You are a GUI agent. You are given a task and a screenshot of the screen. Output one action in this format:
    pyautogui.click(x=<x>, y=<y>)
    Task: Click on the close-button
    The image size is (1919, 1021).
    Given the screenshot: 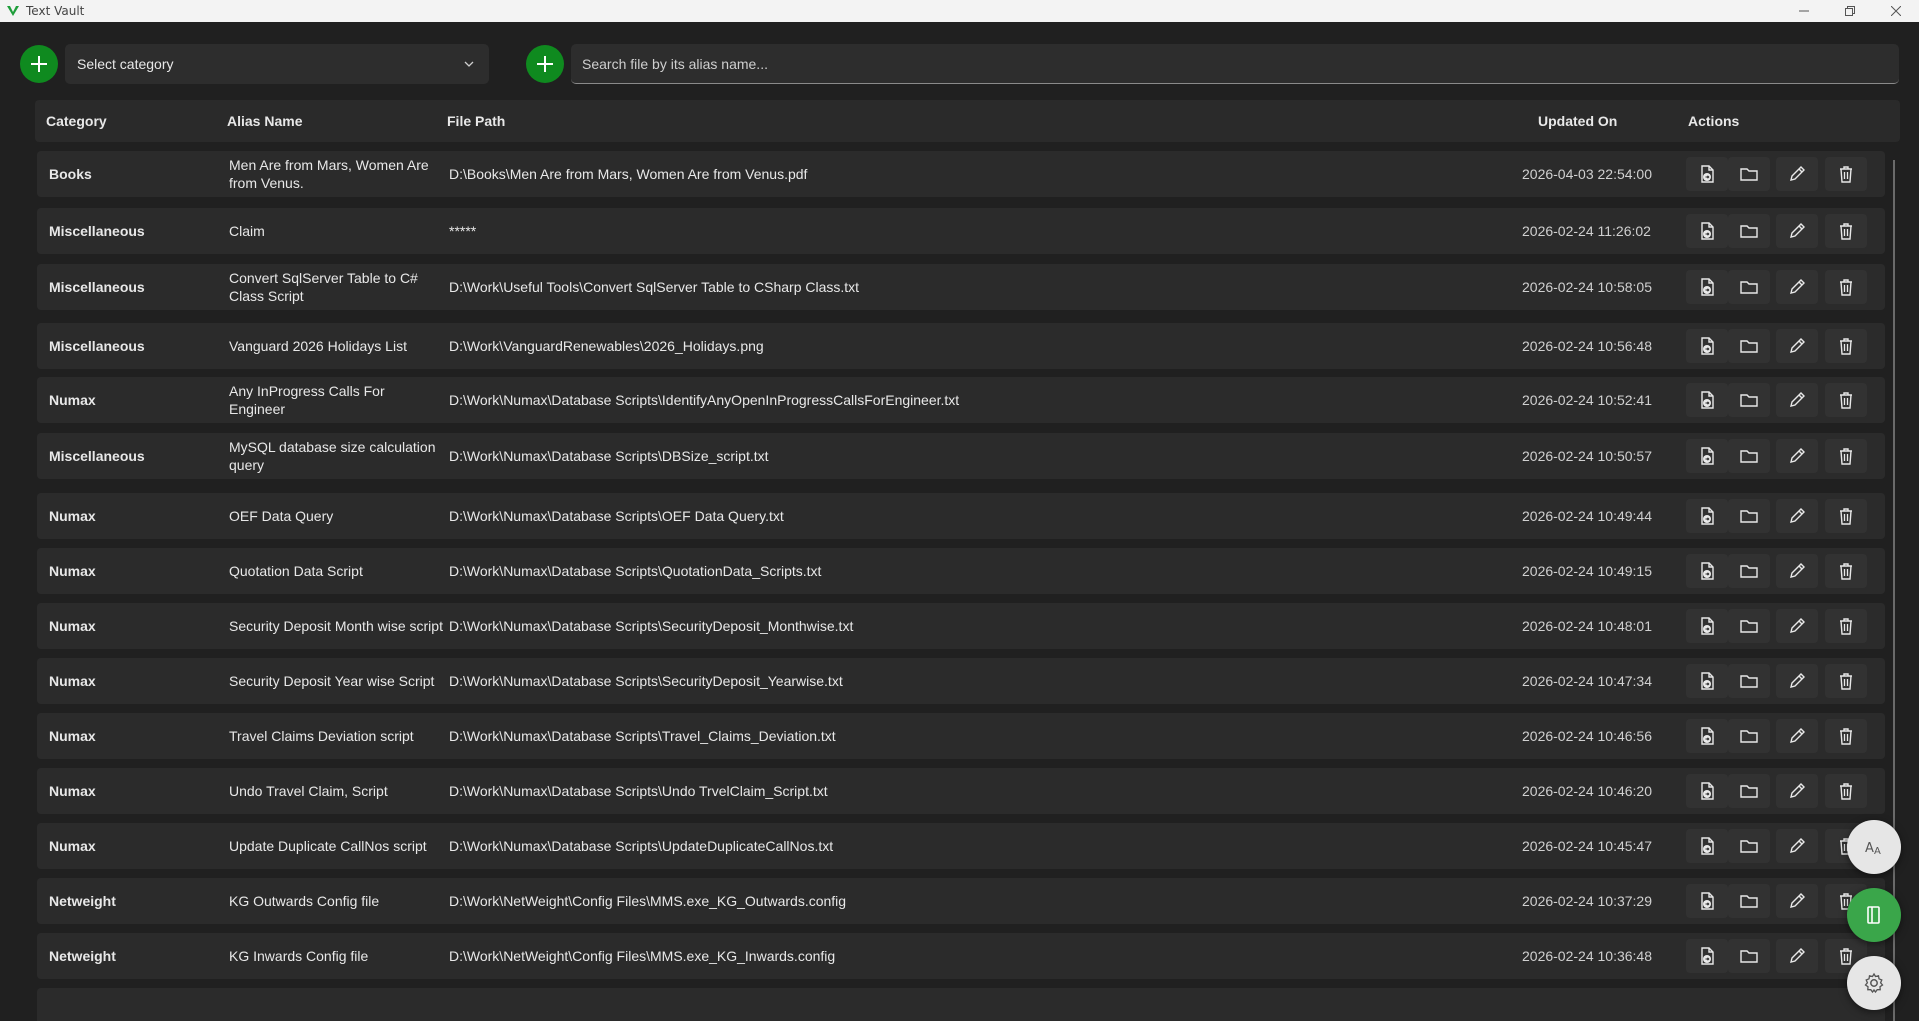 What is the action you would take?
    pyautogui.click(x=1896, y=11)
    